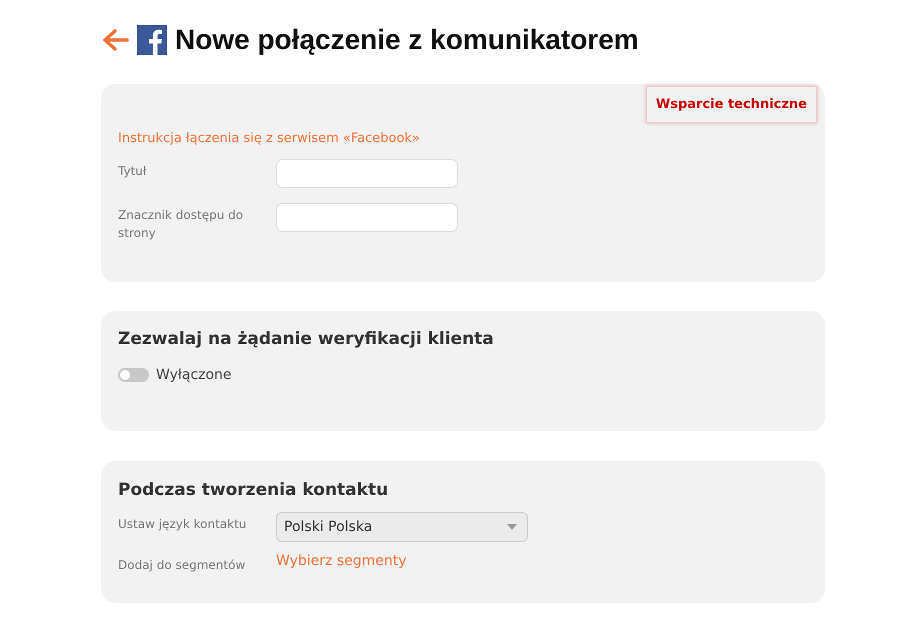 Image resolution: width=920 pixels, height=625 pixels. I want to click on back-arrow-icon, so click(115, 40).